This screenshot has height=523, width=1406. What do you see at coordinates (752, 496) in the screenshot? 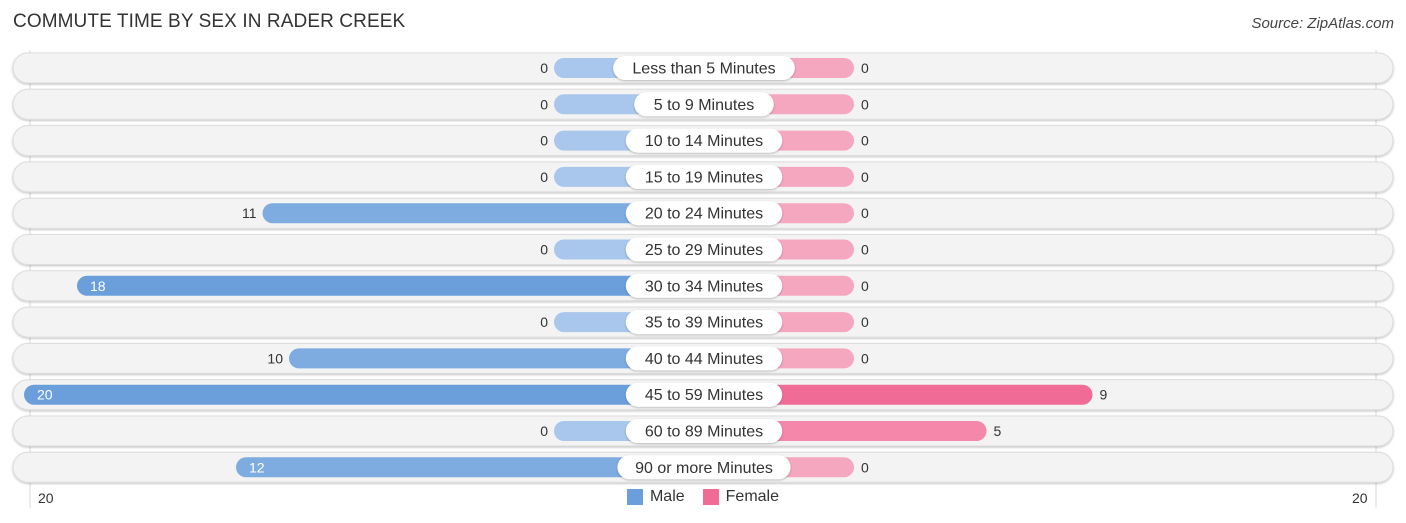
I see `legend-label-female: Female` at bounding box center [752, 496].